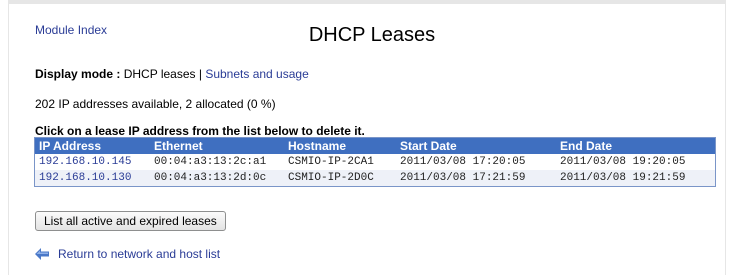 The width and height of the screenshot is (729, 275). What do you see at coordinates (636, 178) in the screenshot?
I see `end-date-cell: 2011/03/08 19:21:59` at bounding box center [636, 178].